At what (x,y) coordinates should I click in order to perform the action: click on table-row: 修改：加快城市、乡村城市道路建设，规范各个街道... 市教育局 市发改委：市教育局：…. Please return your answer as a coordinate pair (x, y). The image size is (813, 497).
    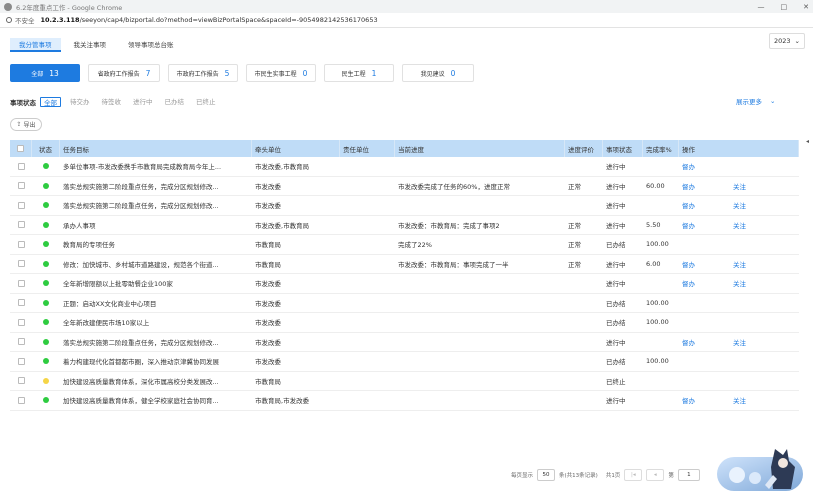
    Looking at the image, I should click on (404, 264).